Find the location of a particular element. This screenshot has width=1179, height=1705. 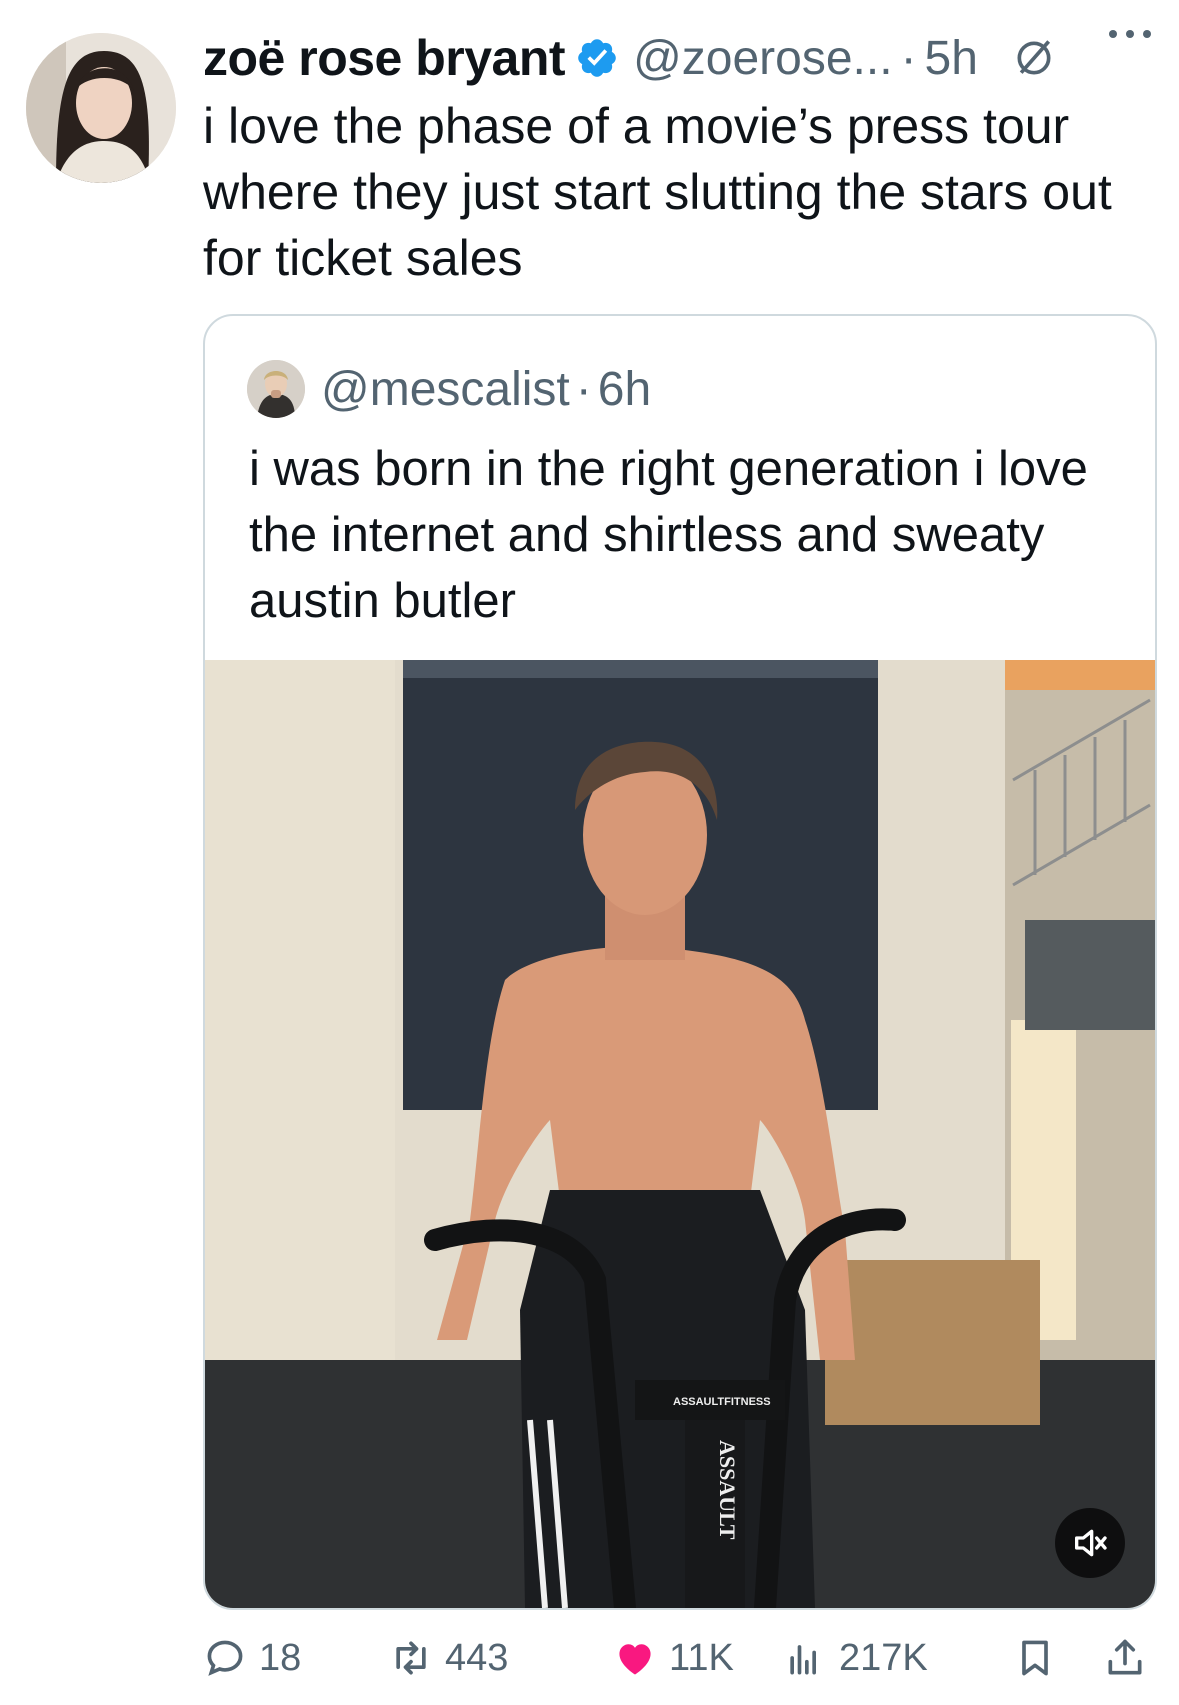

like-button: 11K is located at coordinates (673, 1658).